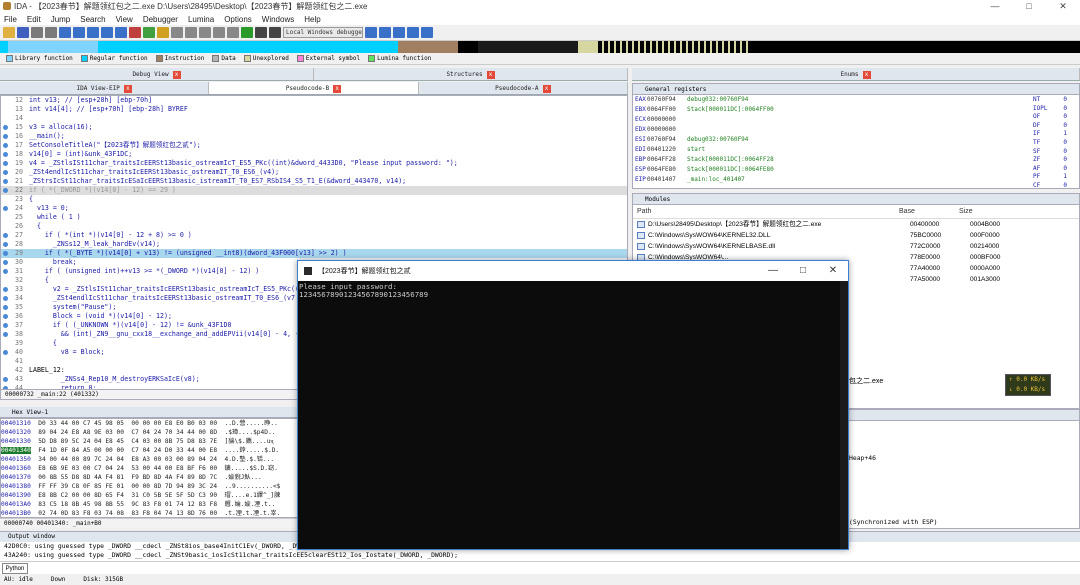 Image resolution: width=1080 pixels, height=585 pixels. I want to click on code-line: 12 int v13; // [esp+28h] [ebp-70h], so click(314, 100).